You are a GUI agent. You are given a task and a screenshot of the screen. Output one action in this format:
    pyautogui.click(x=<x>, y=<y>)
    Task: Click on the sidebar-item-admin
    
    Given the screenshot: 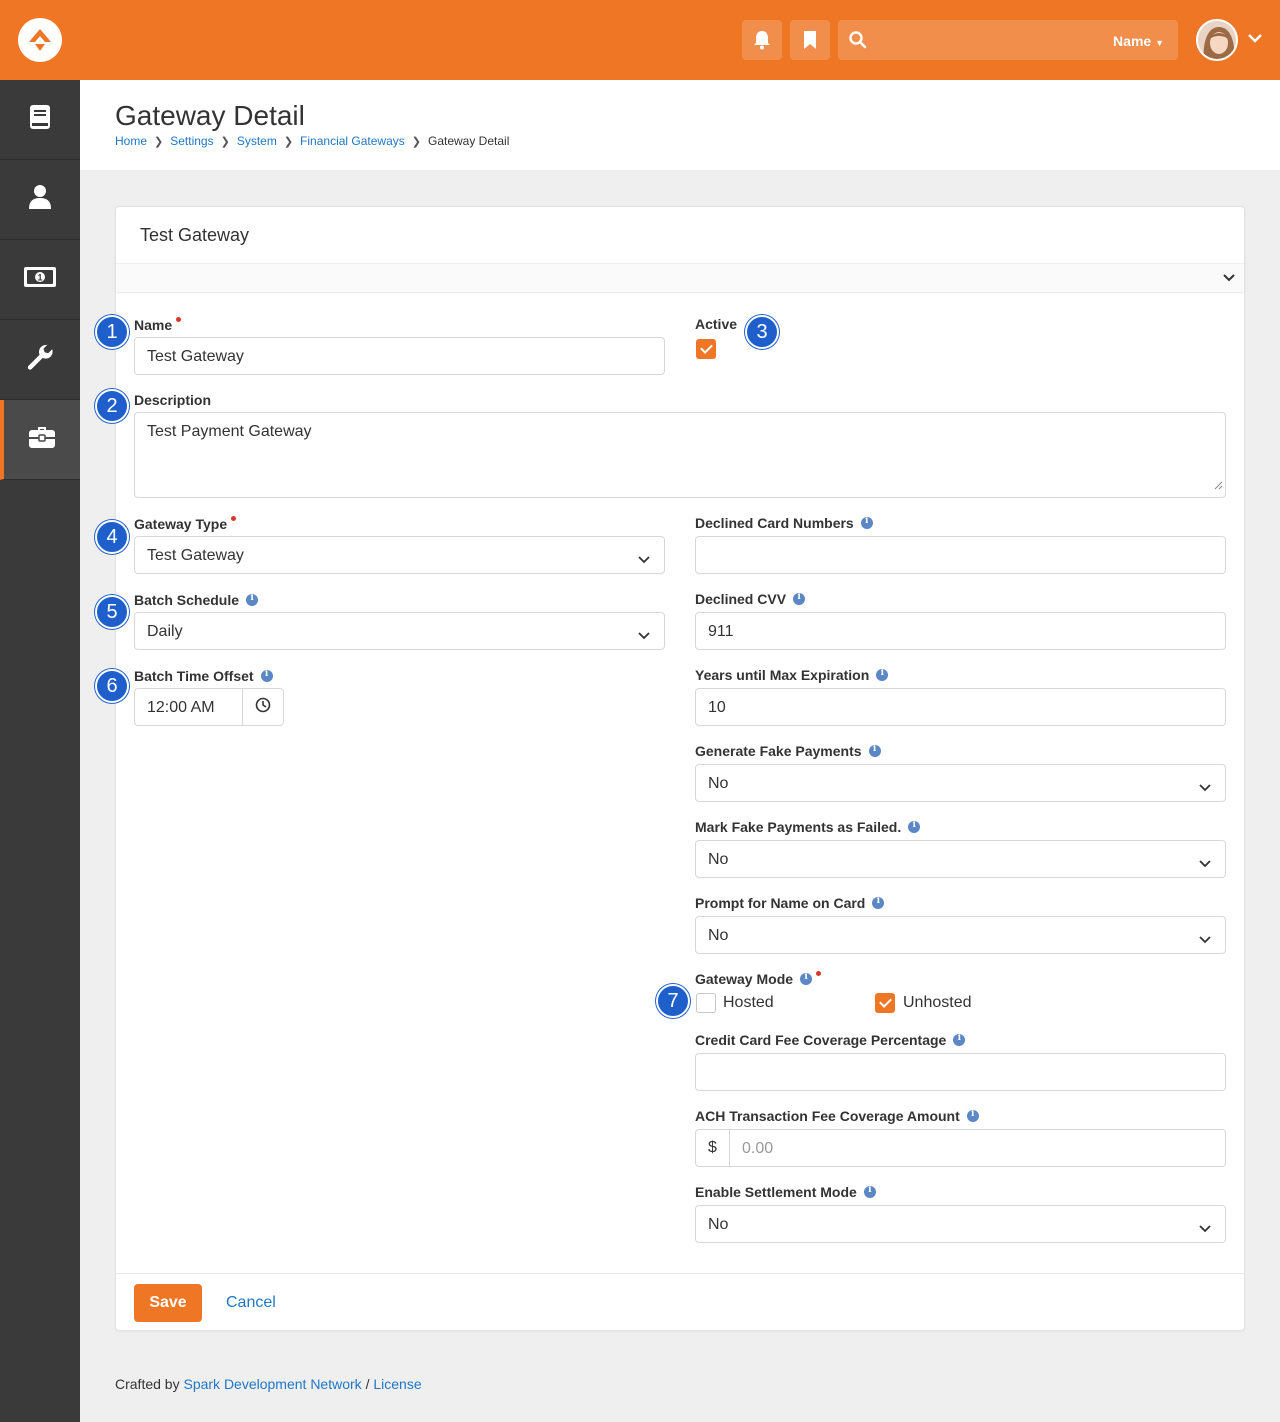 What is the action you would take?
    pyautogui.click(x=40, y=440)
    